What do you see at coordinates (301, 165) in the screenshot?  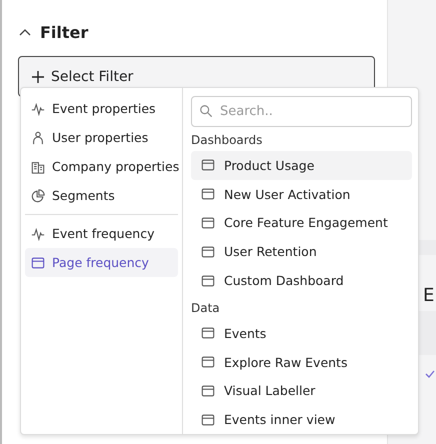 I see `list-item: Product Usage` at bounding box center [301, 165].